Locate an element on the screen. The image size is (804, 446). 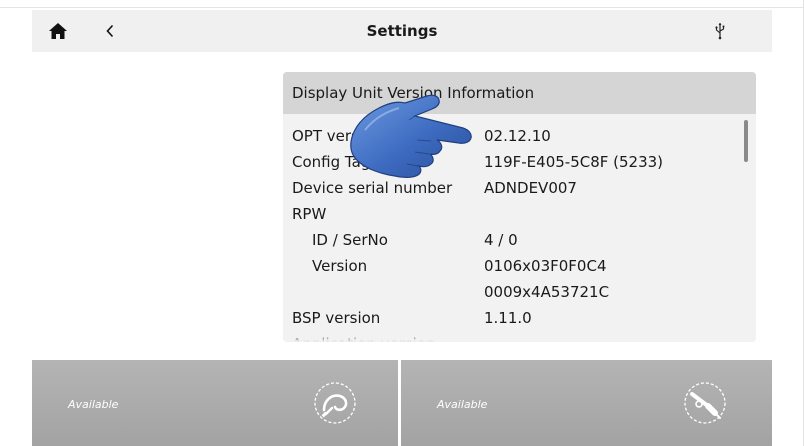
info-value: ADNDEV007 is located at coordinates (530, 188).